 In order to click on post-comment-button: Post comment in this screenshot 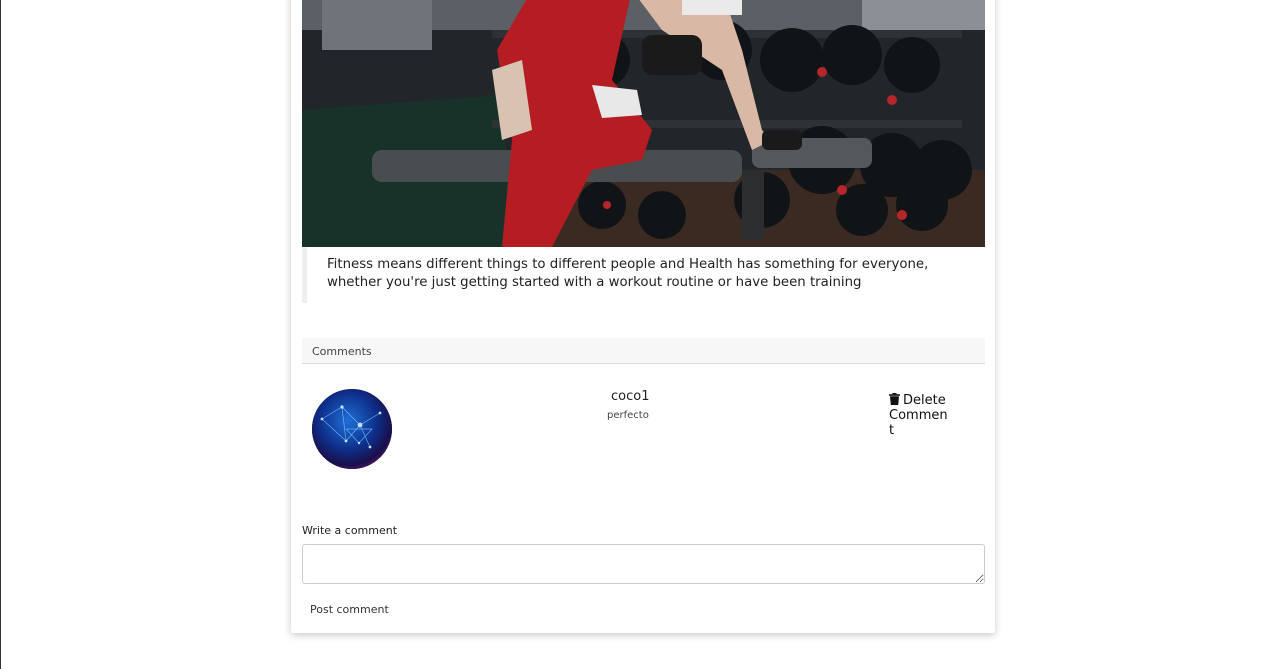, I will do `click(349, 609)`.